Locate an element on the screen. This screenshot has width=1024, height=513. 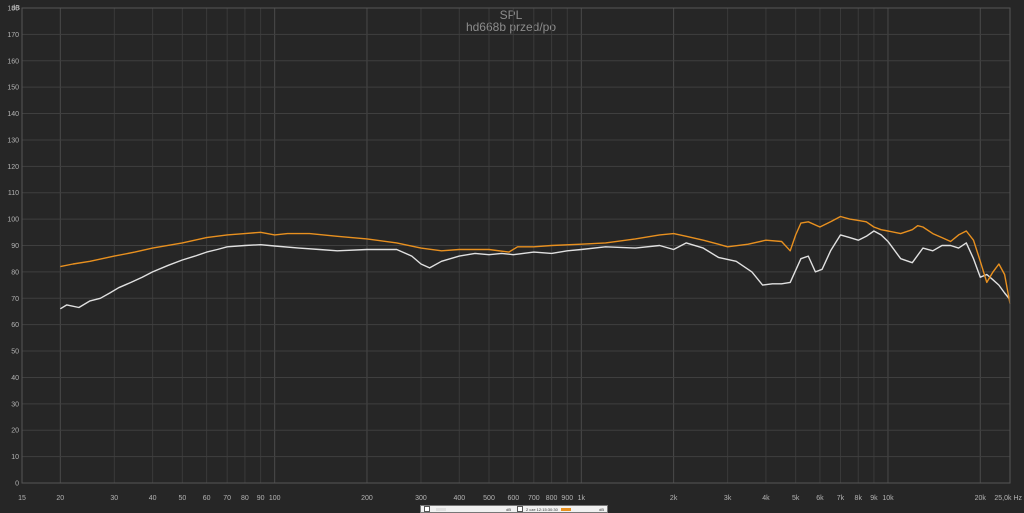
y-tick-label: 30 is located at coordinates (15, 404).